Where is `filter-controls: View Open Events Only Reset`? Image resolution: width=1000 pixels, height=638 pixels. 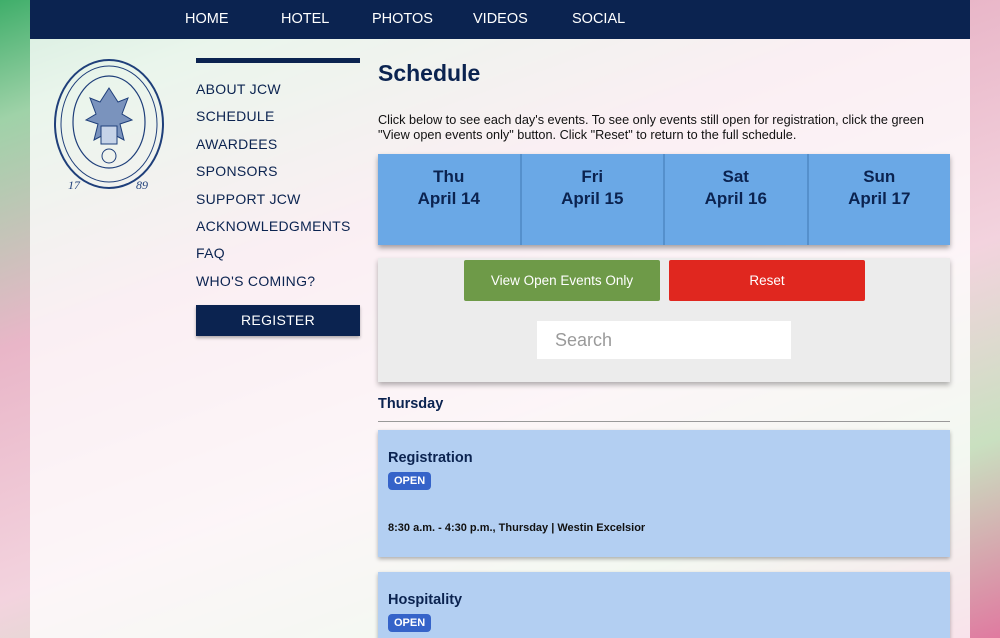 filter-controls: View Open Events Only Reset is located at coordinates (664, 320).